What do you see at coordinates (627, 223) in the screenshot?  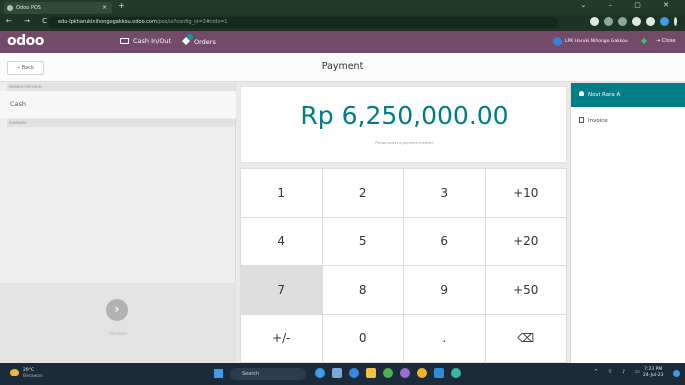 I see `payment-right-panel: Novi Rara A Invoice` at bounding box center [627, 223].